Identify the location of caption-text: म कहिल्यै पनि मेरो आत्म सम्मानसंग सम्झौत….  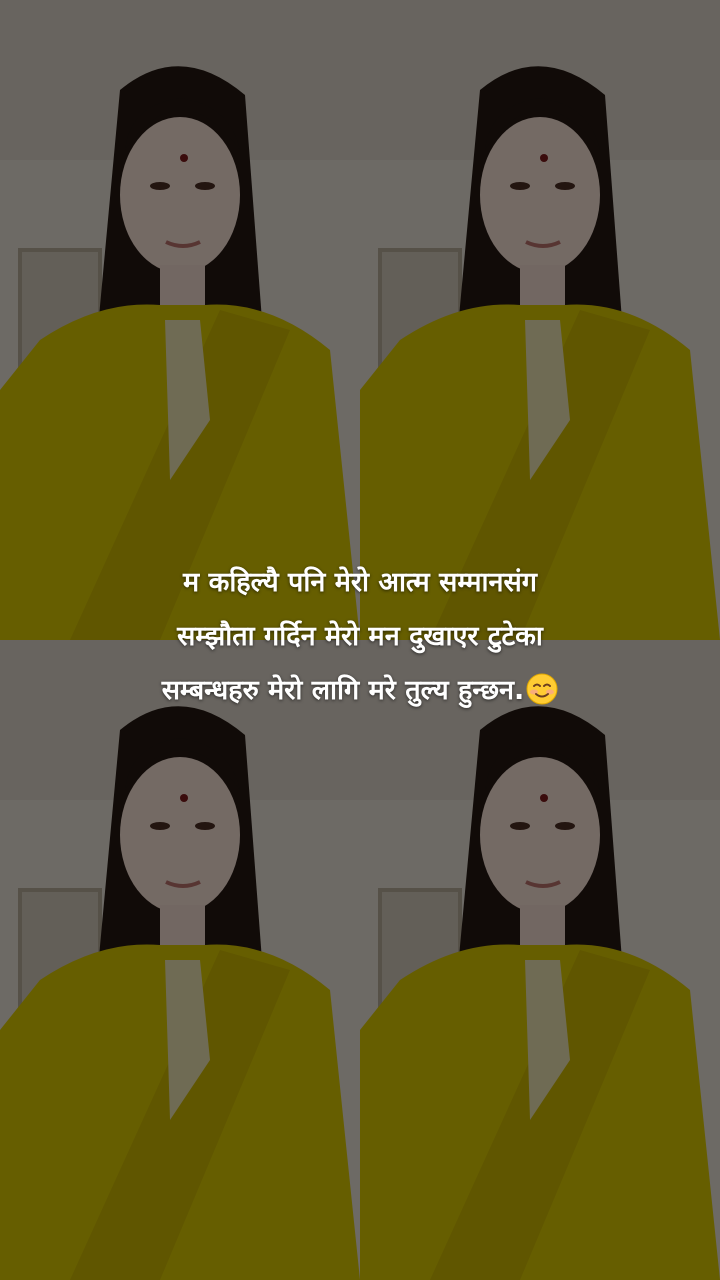
(360, 637).